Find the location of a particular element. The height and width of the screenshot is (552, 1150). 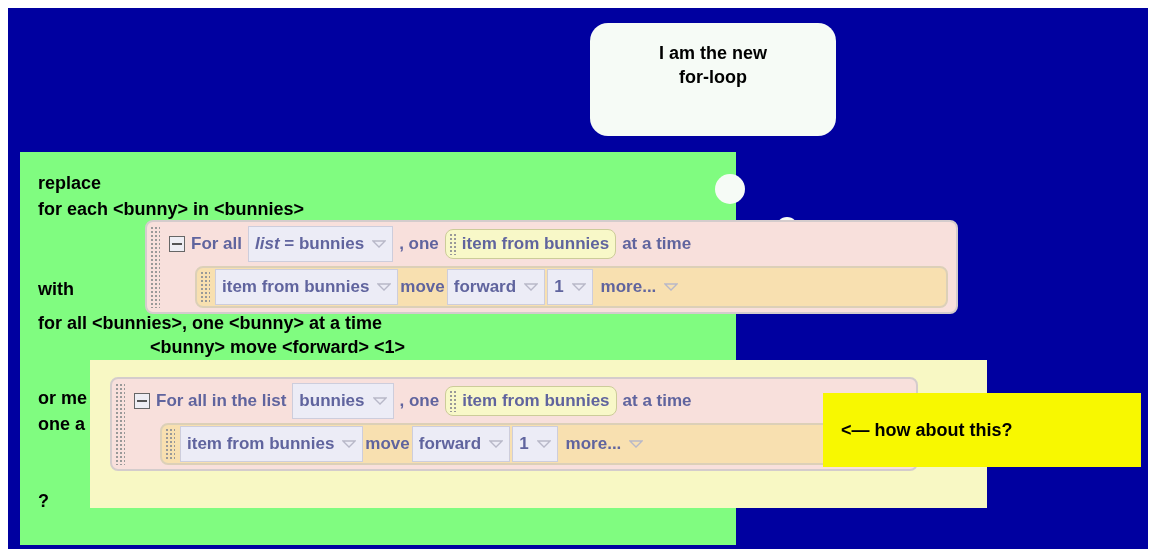

note-text: for each <bunny> in <bunnies> is located at coordinates (171, 209).